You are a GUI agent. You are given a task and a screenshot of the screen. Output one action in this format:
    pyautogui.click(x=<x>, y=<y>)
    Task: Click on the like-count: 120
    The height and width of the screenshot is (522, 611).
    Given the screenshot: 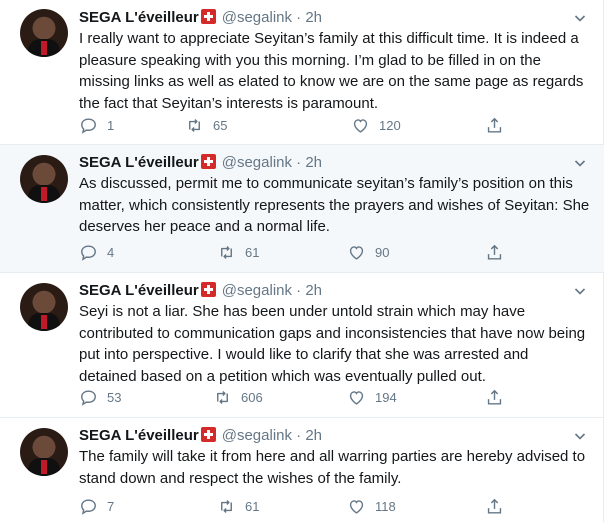 What is the action you would take?
    pyautogui.click(x=390, y=125)
    